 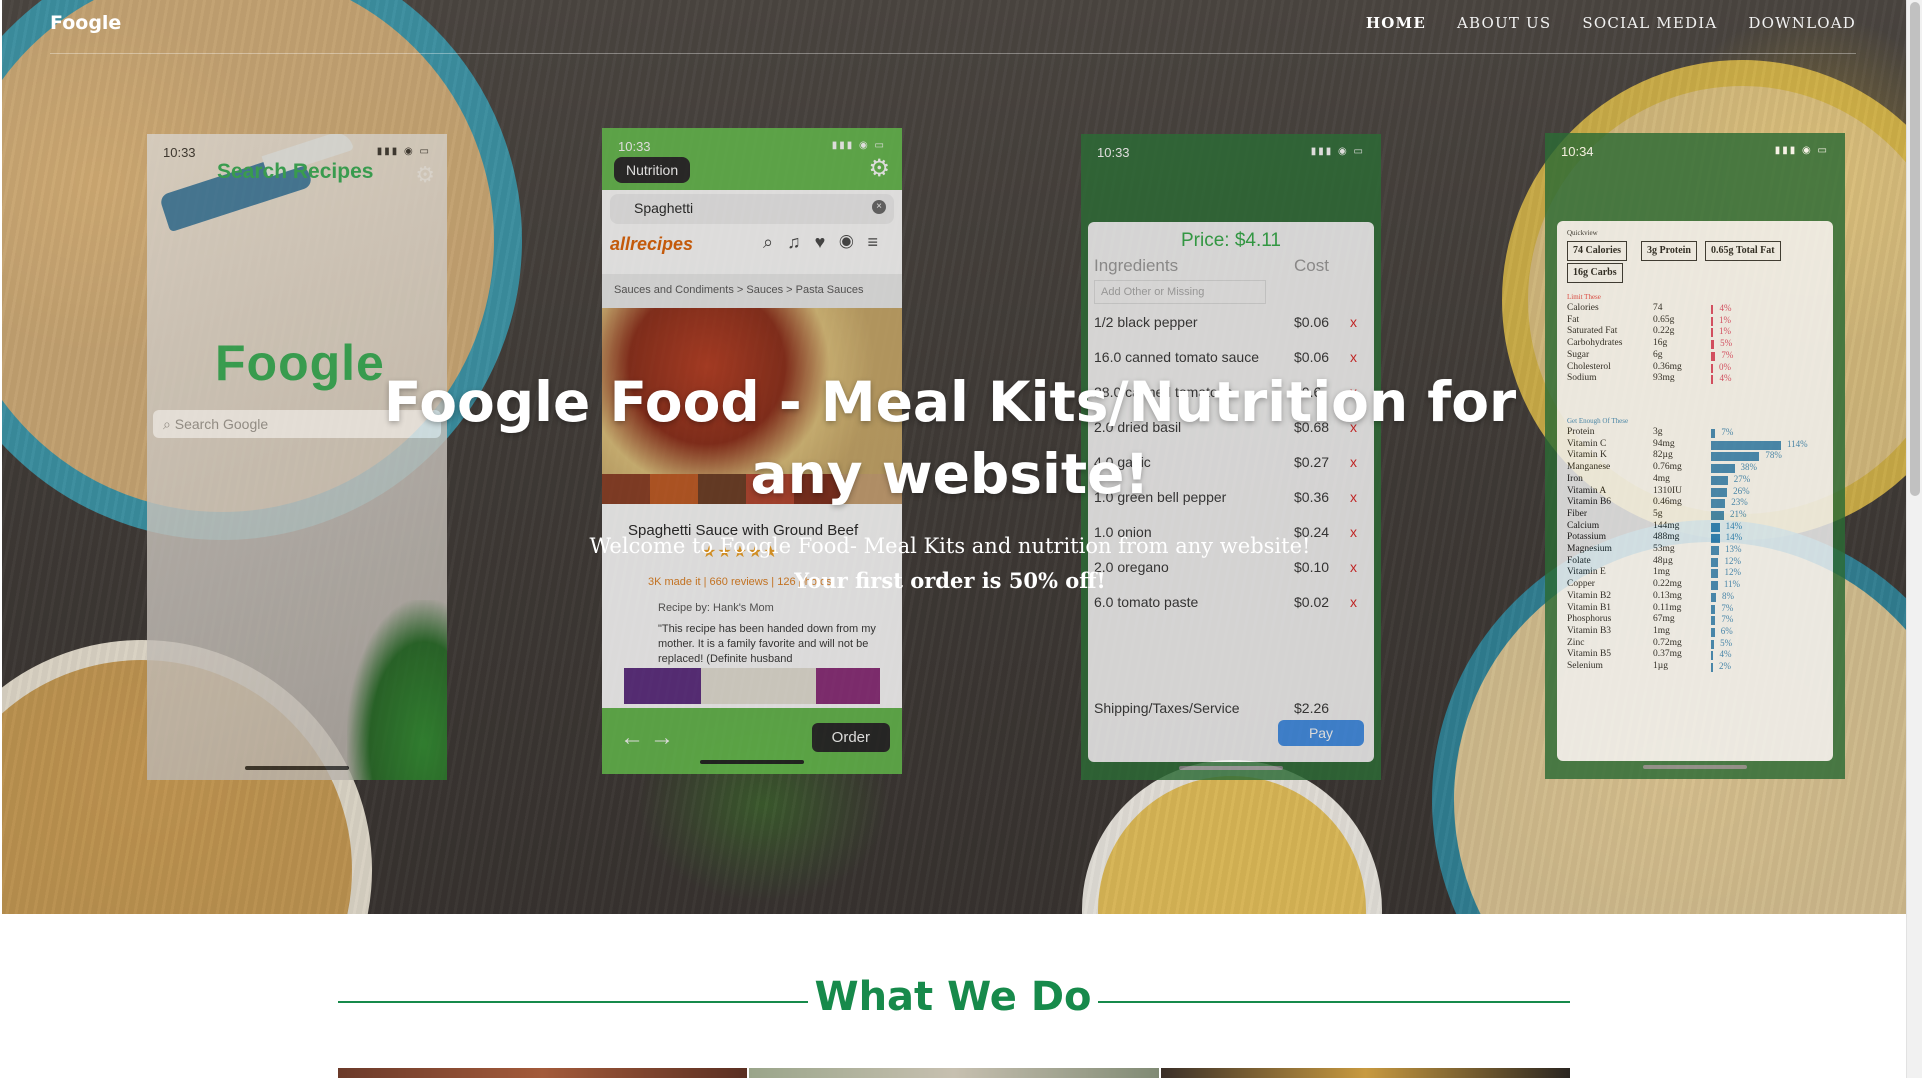 What do you see at coordinates (295, 171) in the screenshot?
I see `search-recipes-title: Search Recipes` at bounding box center [295, 171].